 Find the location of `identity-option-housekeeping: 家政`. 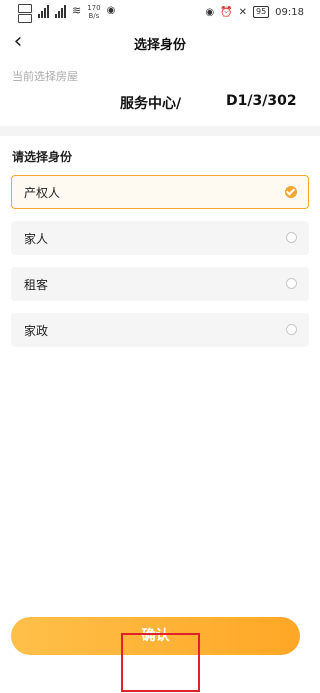

identity-option-housekeeping: 家政 is located at coordinates (160, 330).